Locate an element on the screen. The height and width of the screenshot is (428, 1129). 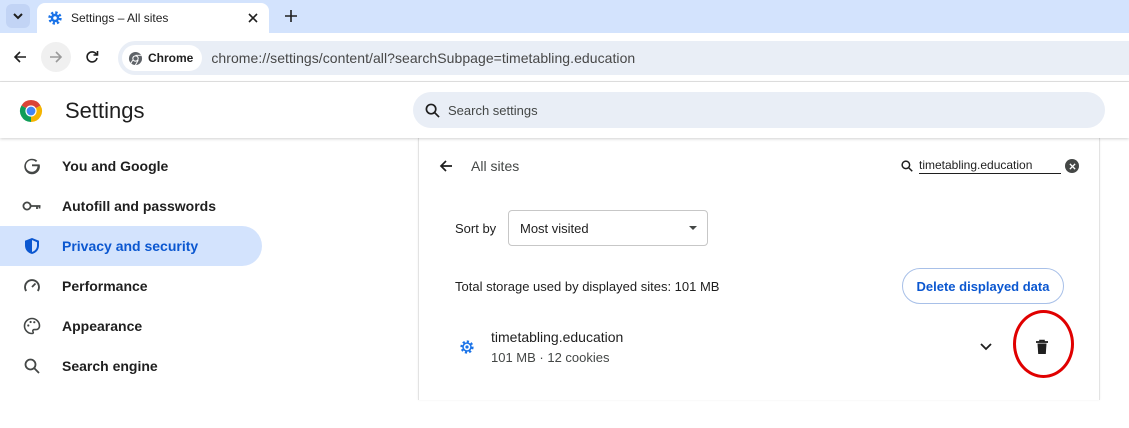
palette-icon is located at coordinates (32, 326).